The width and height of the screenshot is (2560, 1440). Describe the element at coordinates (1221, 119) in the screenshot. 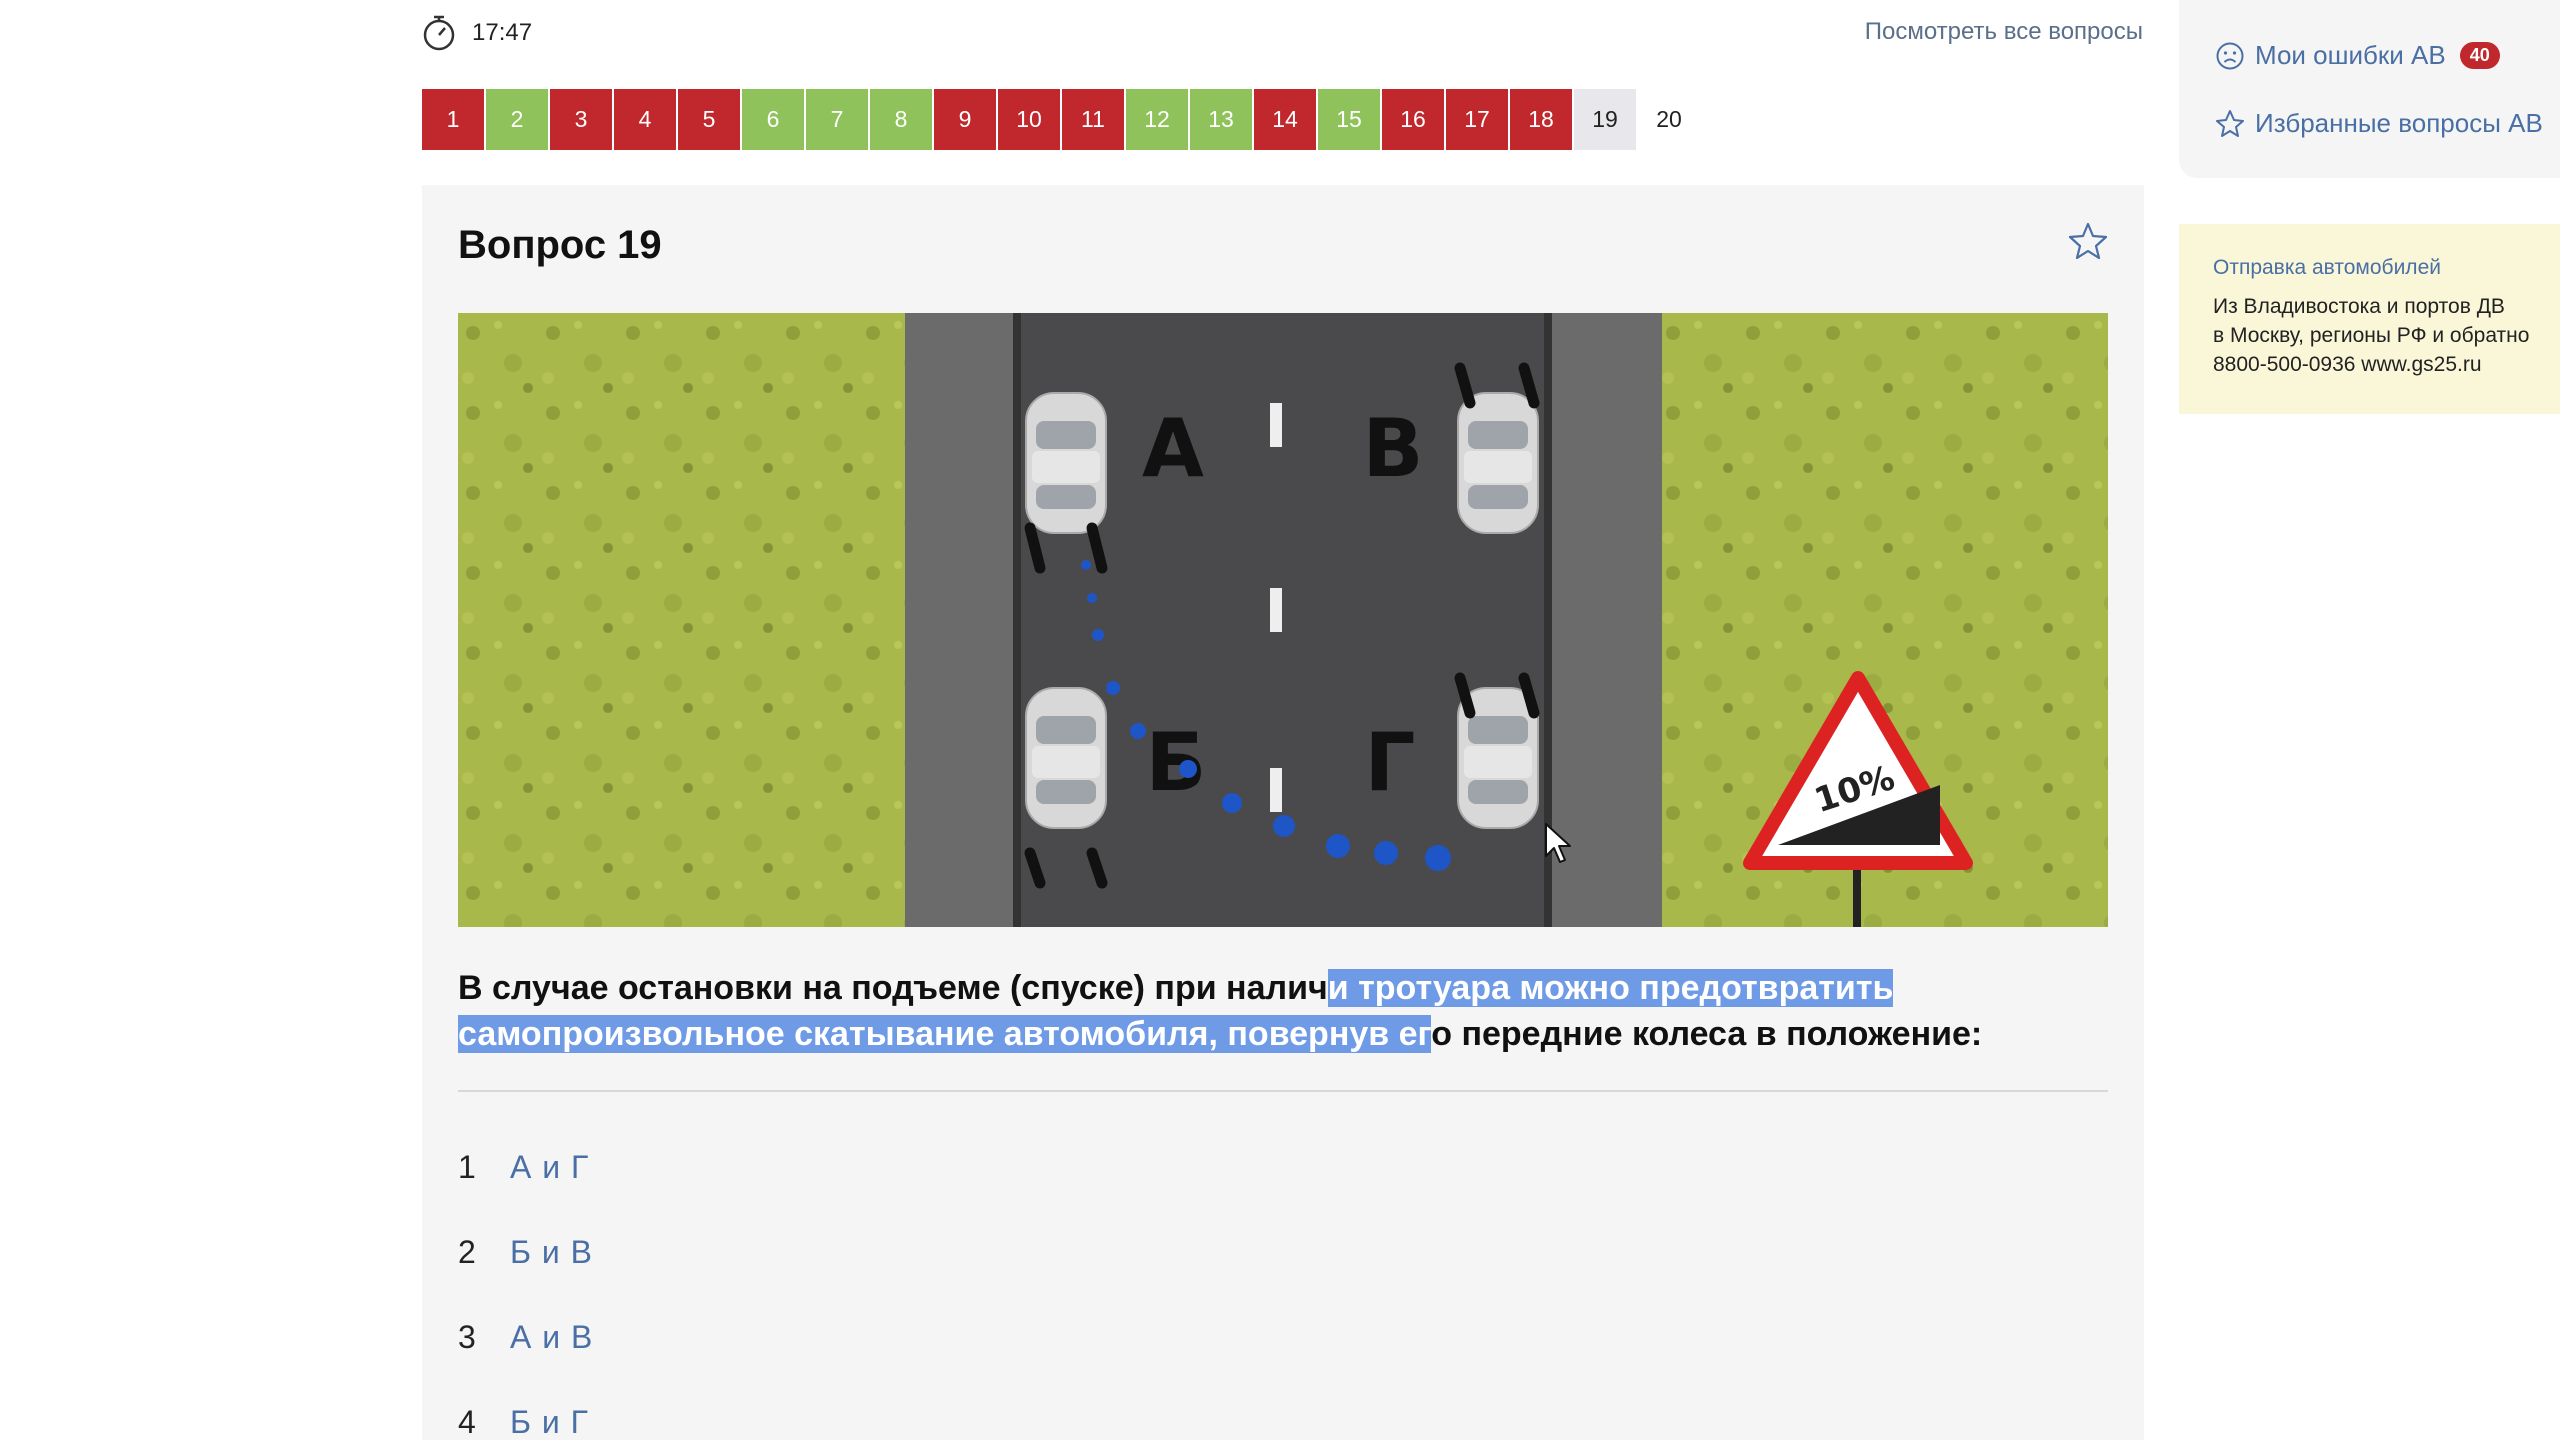

I see `question-nav-item-13: 13` at that location.